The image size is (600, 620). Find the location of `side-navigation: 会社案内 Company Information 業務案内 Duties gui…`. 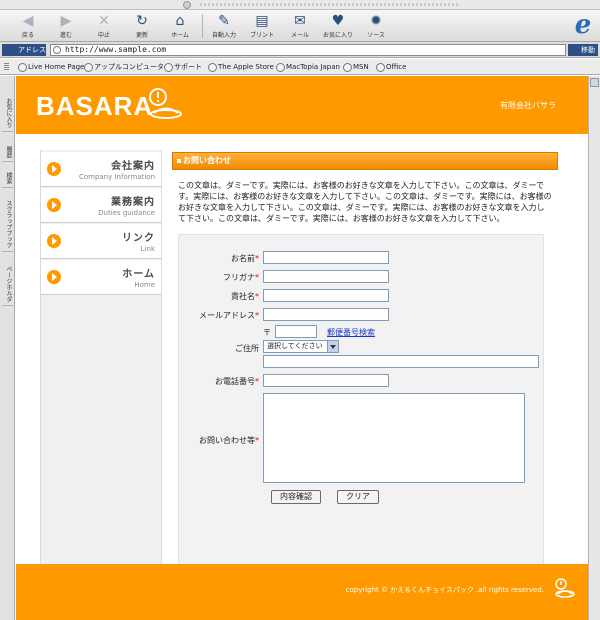

side-navigation: 会社案内 Company Information 業務案内 Duties gui… is located at coordinates (101, 378).